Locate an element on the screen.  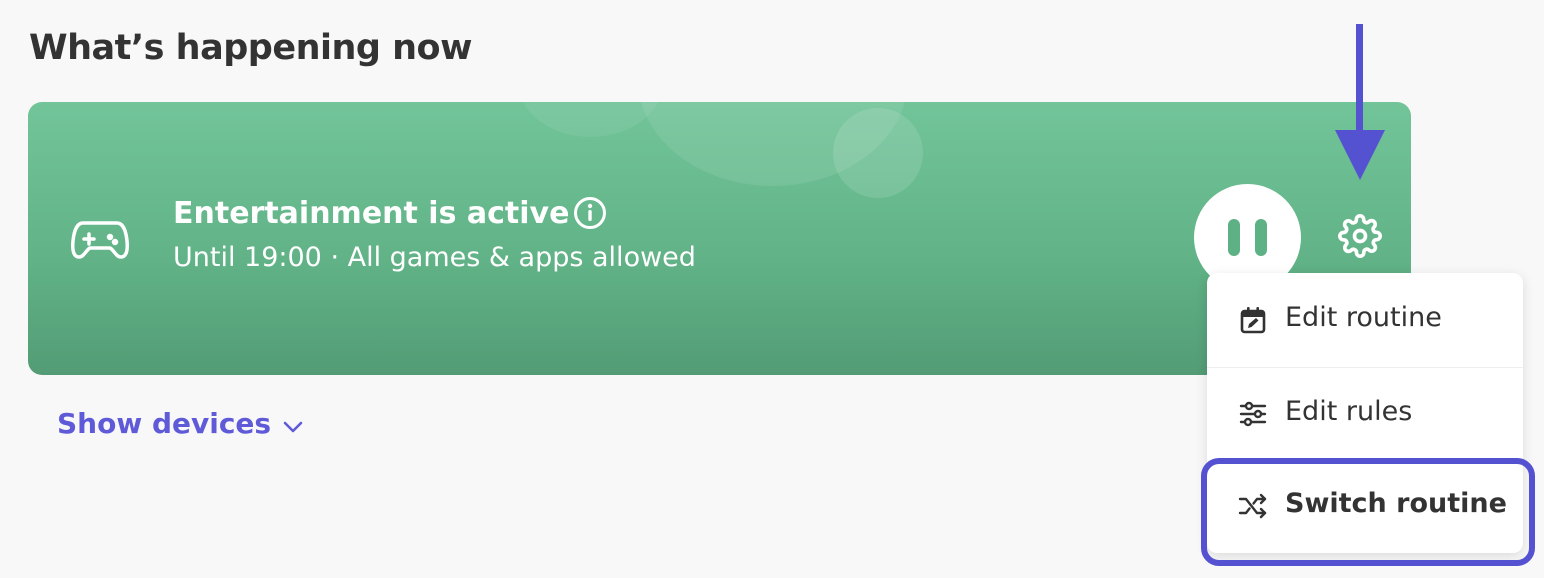
routine-options-menu: Edit routine Edit rules Switch routine is located at coordinates (1365, 413).